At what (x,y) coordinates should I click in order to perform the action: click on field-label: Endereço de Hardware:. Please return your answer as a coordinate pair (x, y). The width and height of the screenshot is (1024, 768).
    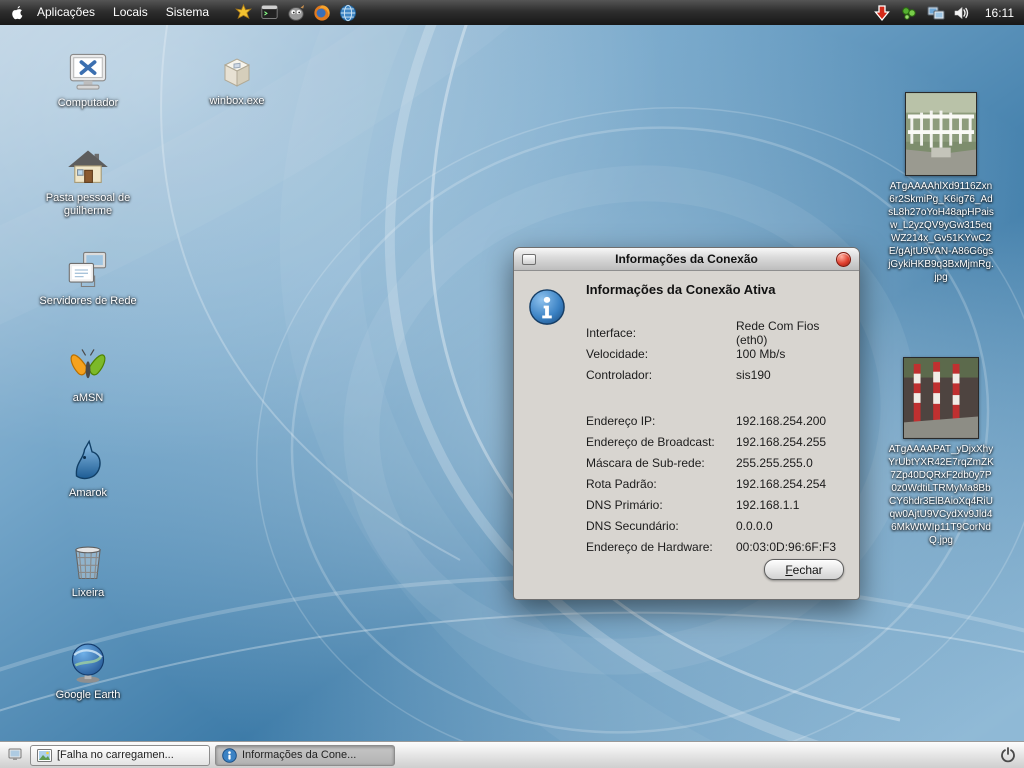
    Looking at the image, I should click on (649, 546).